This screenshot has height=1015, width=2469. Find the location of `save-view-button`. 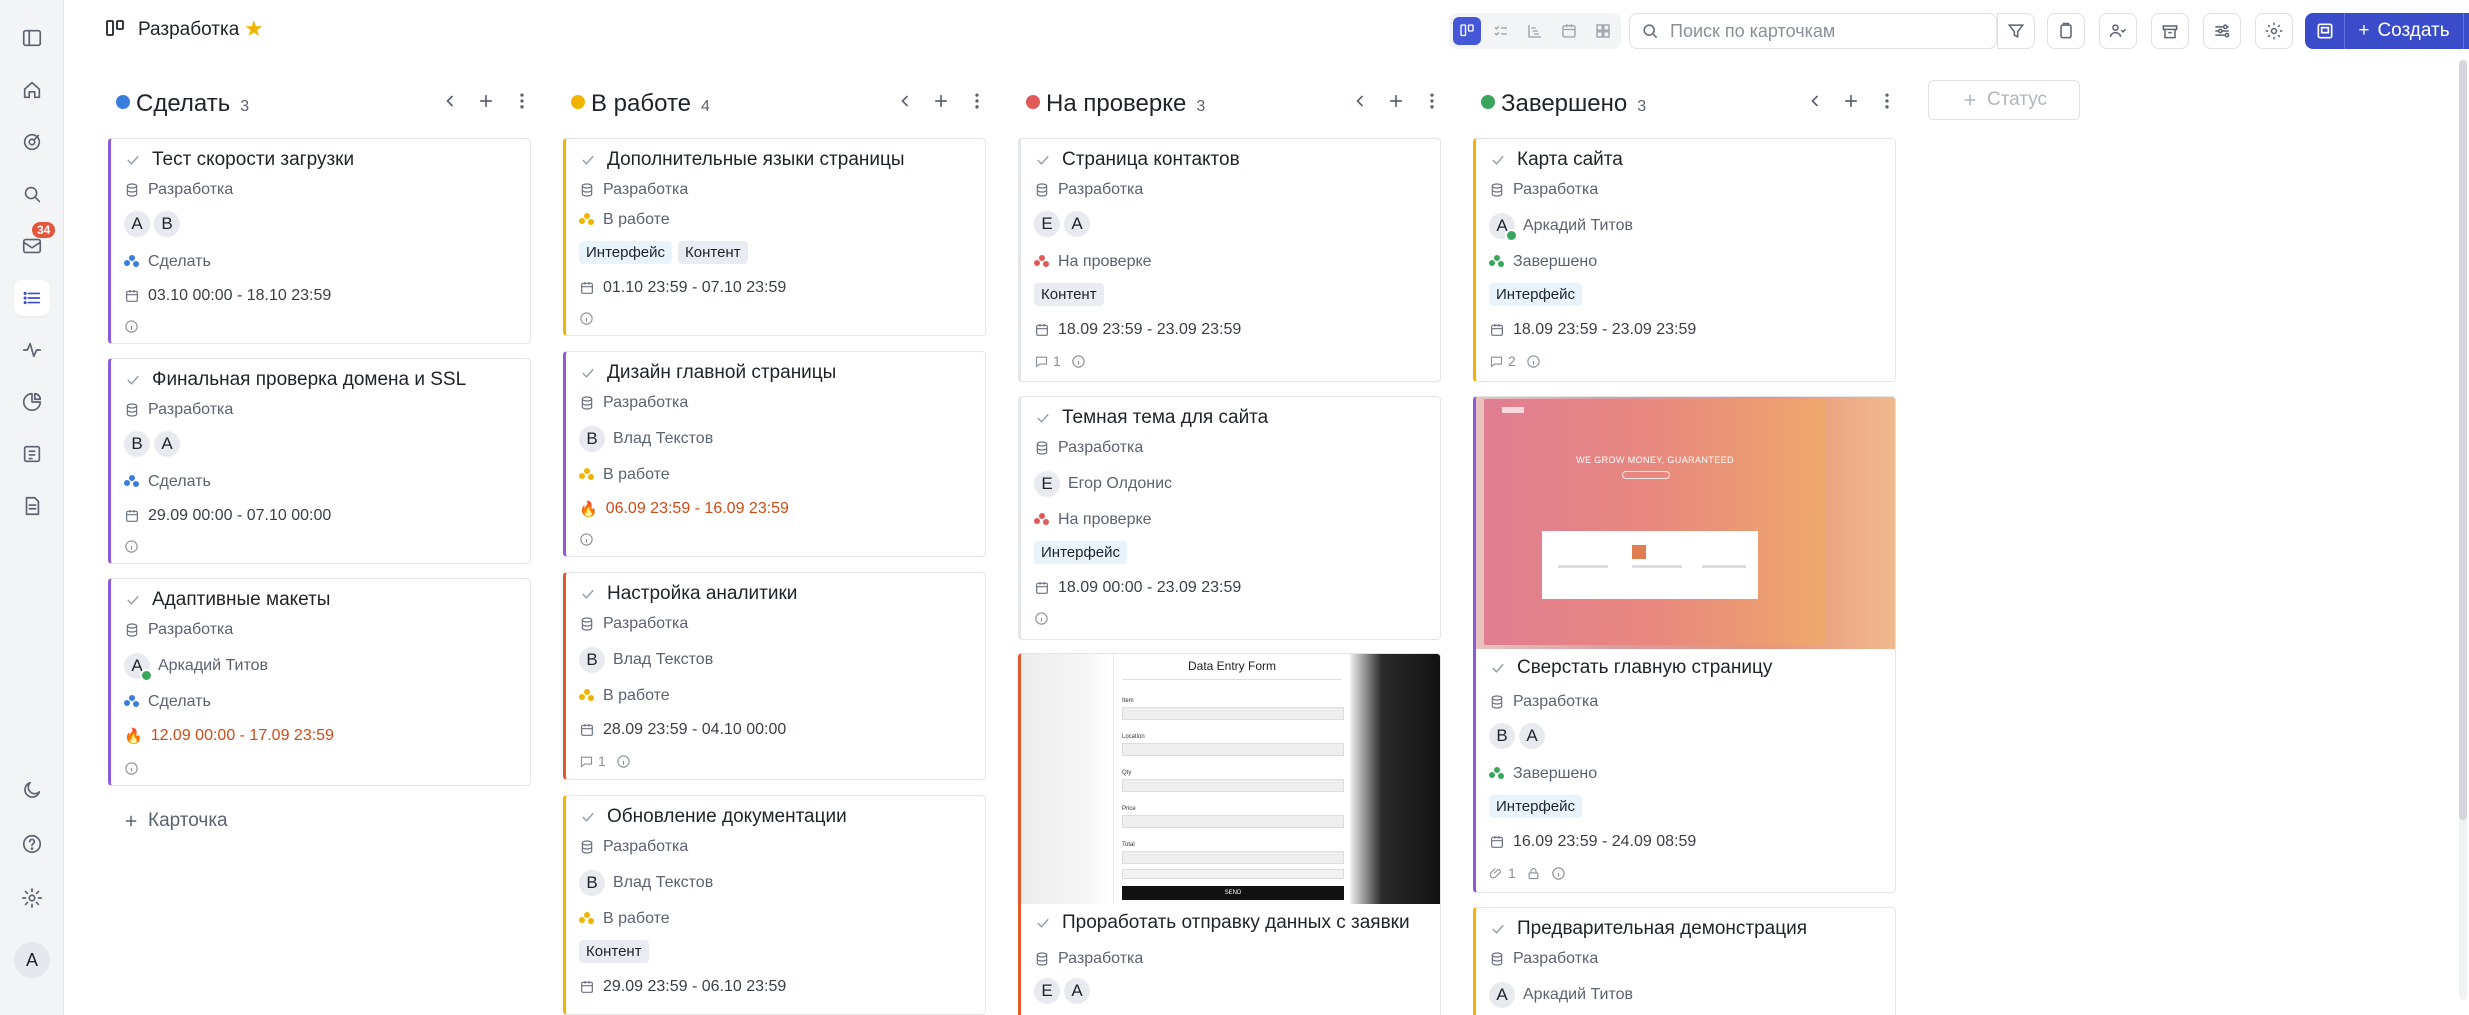

save-view-button is located at coordinates (2325, 31).